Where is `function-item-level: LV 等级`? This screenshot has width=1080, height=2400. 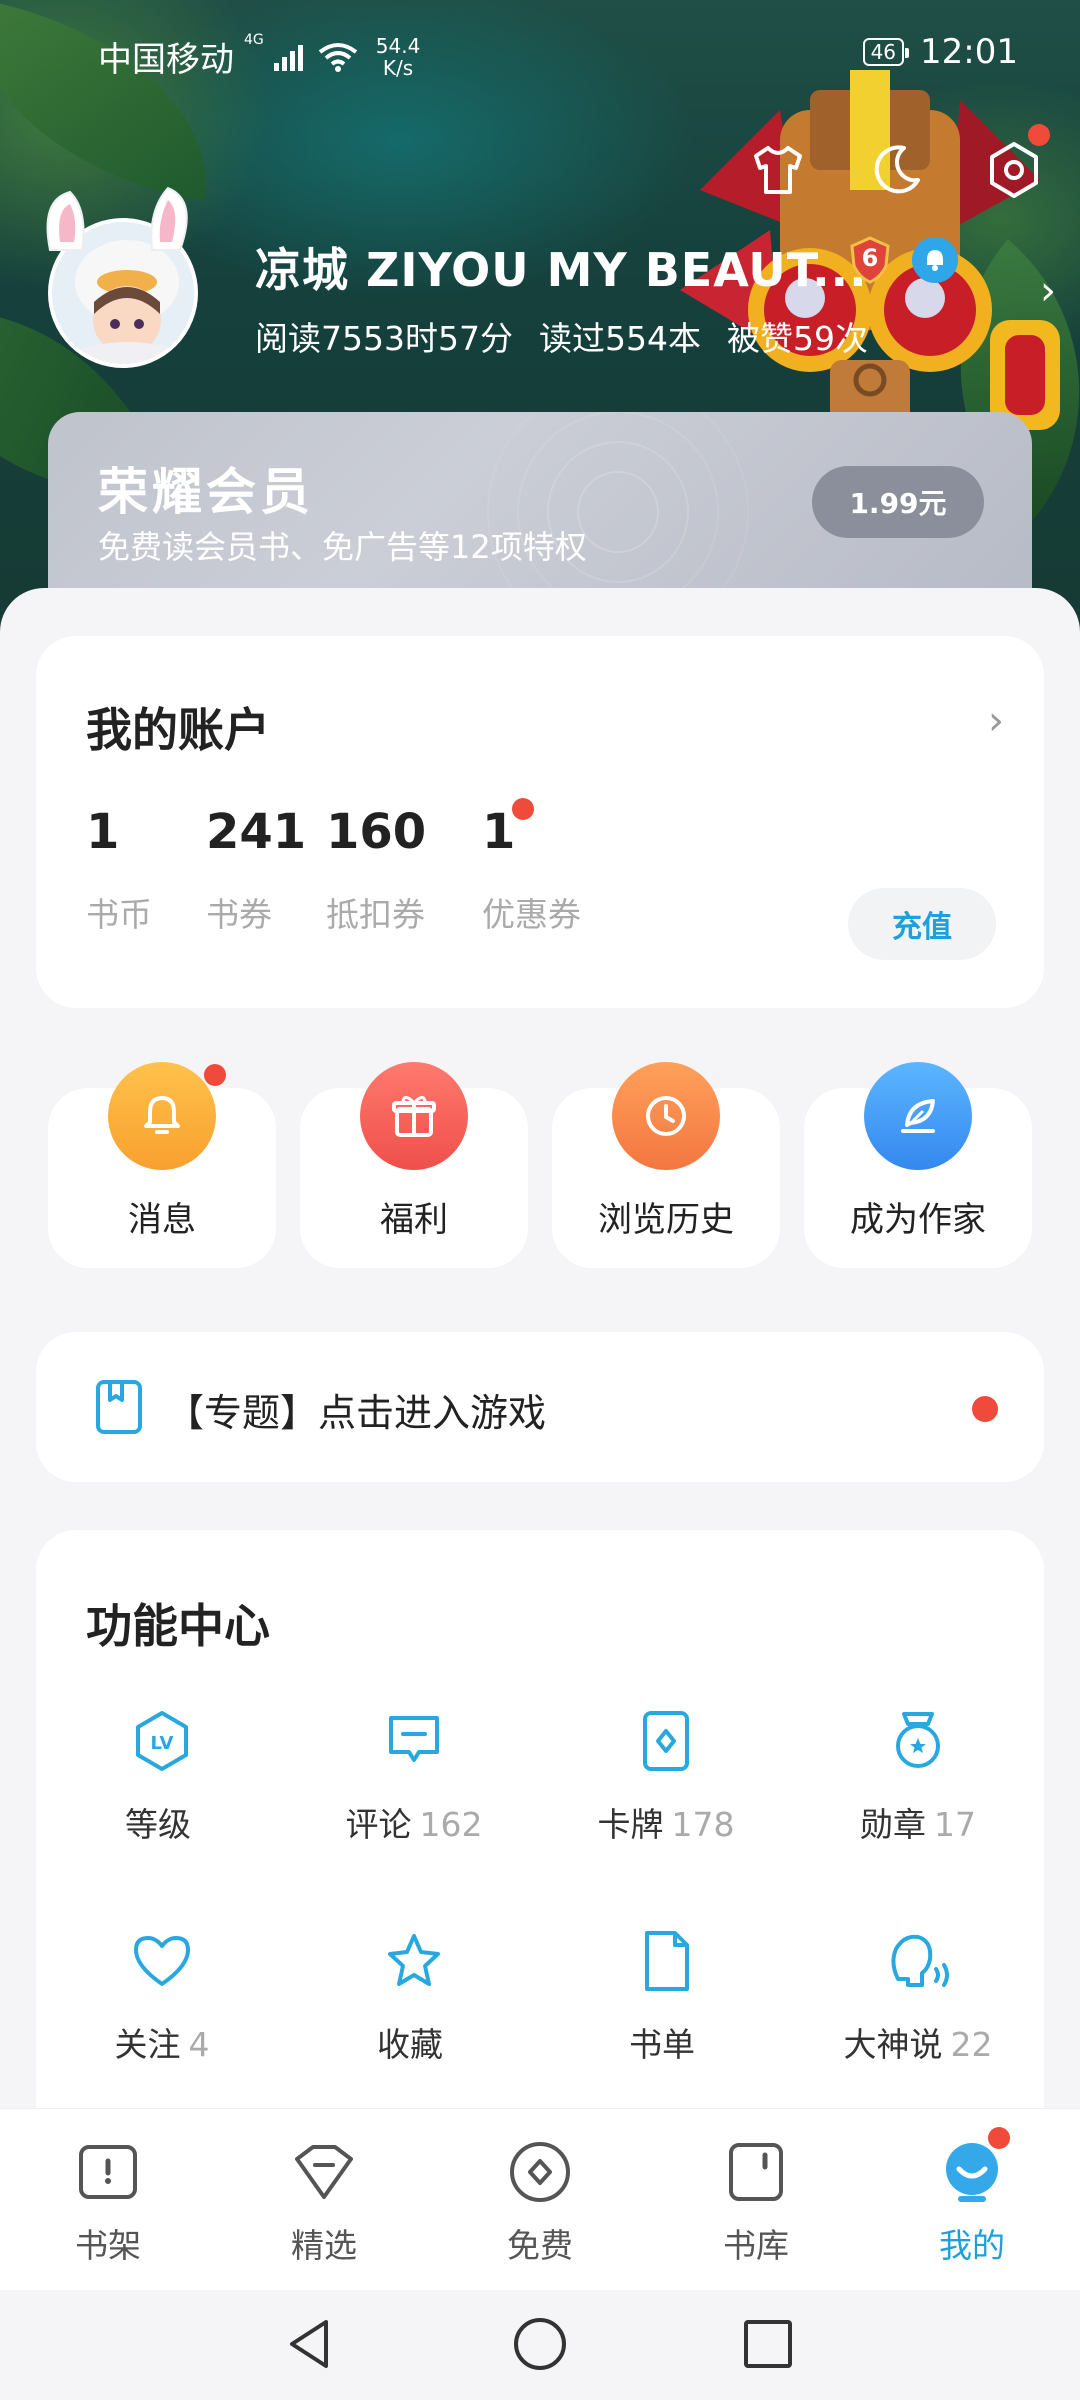
function-item-level: LV 等级 is located at coordinates (162, 1776).